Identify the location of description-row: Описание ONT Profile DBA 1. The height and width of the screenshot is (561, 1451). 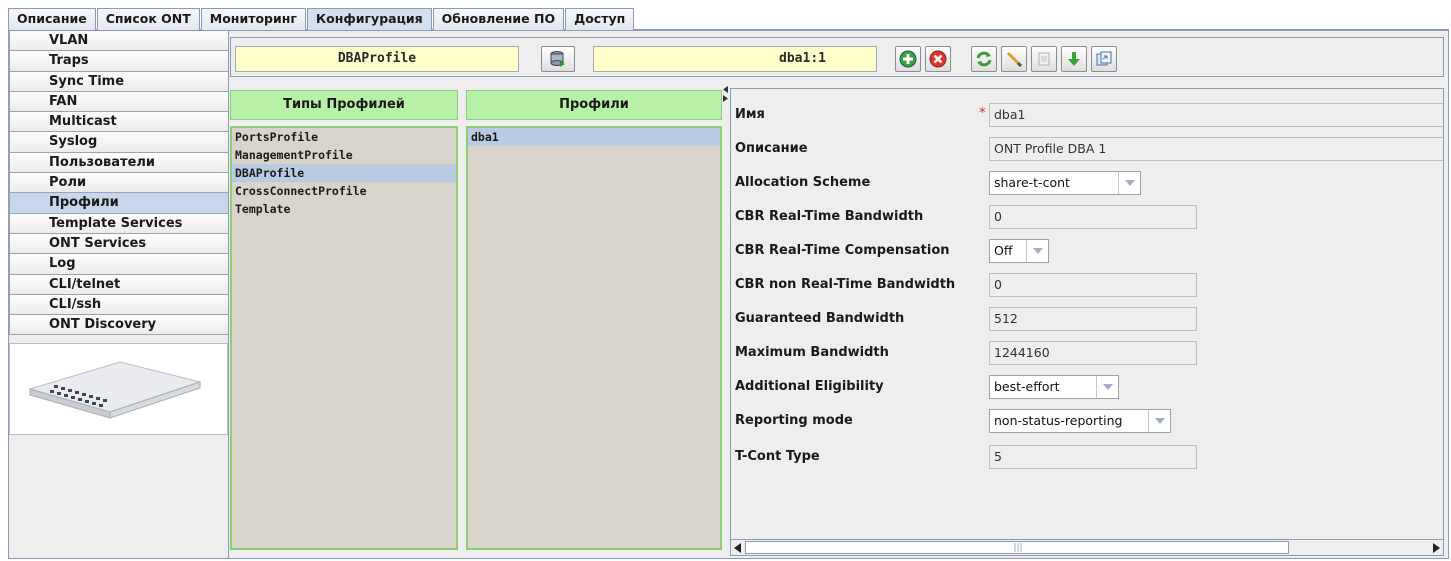
(1089, 149).